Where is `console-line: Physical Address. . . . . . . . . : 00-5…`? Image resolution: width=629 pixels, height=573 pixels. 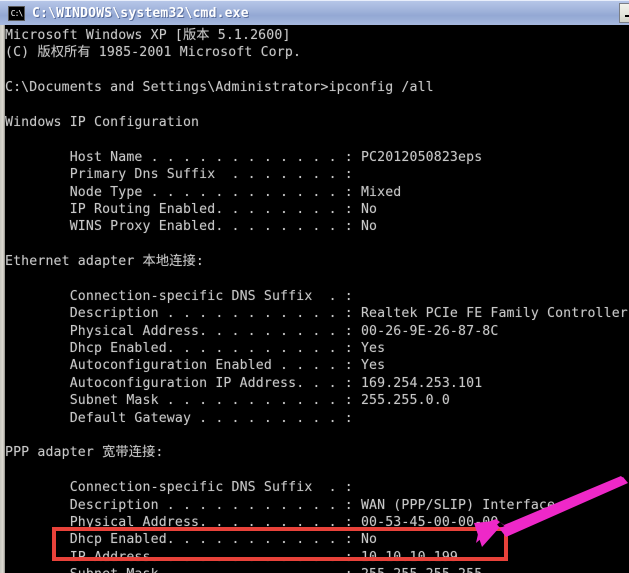 console-line: Physical Address. . . . . . . . . : 00-5… is located at coordinates (252, 522).